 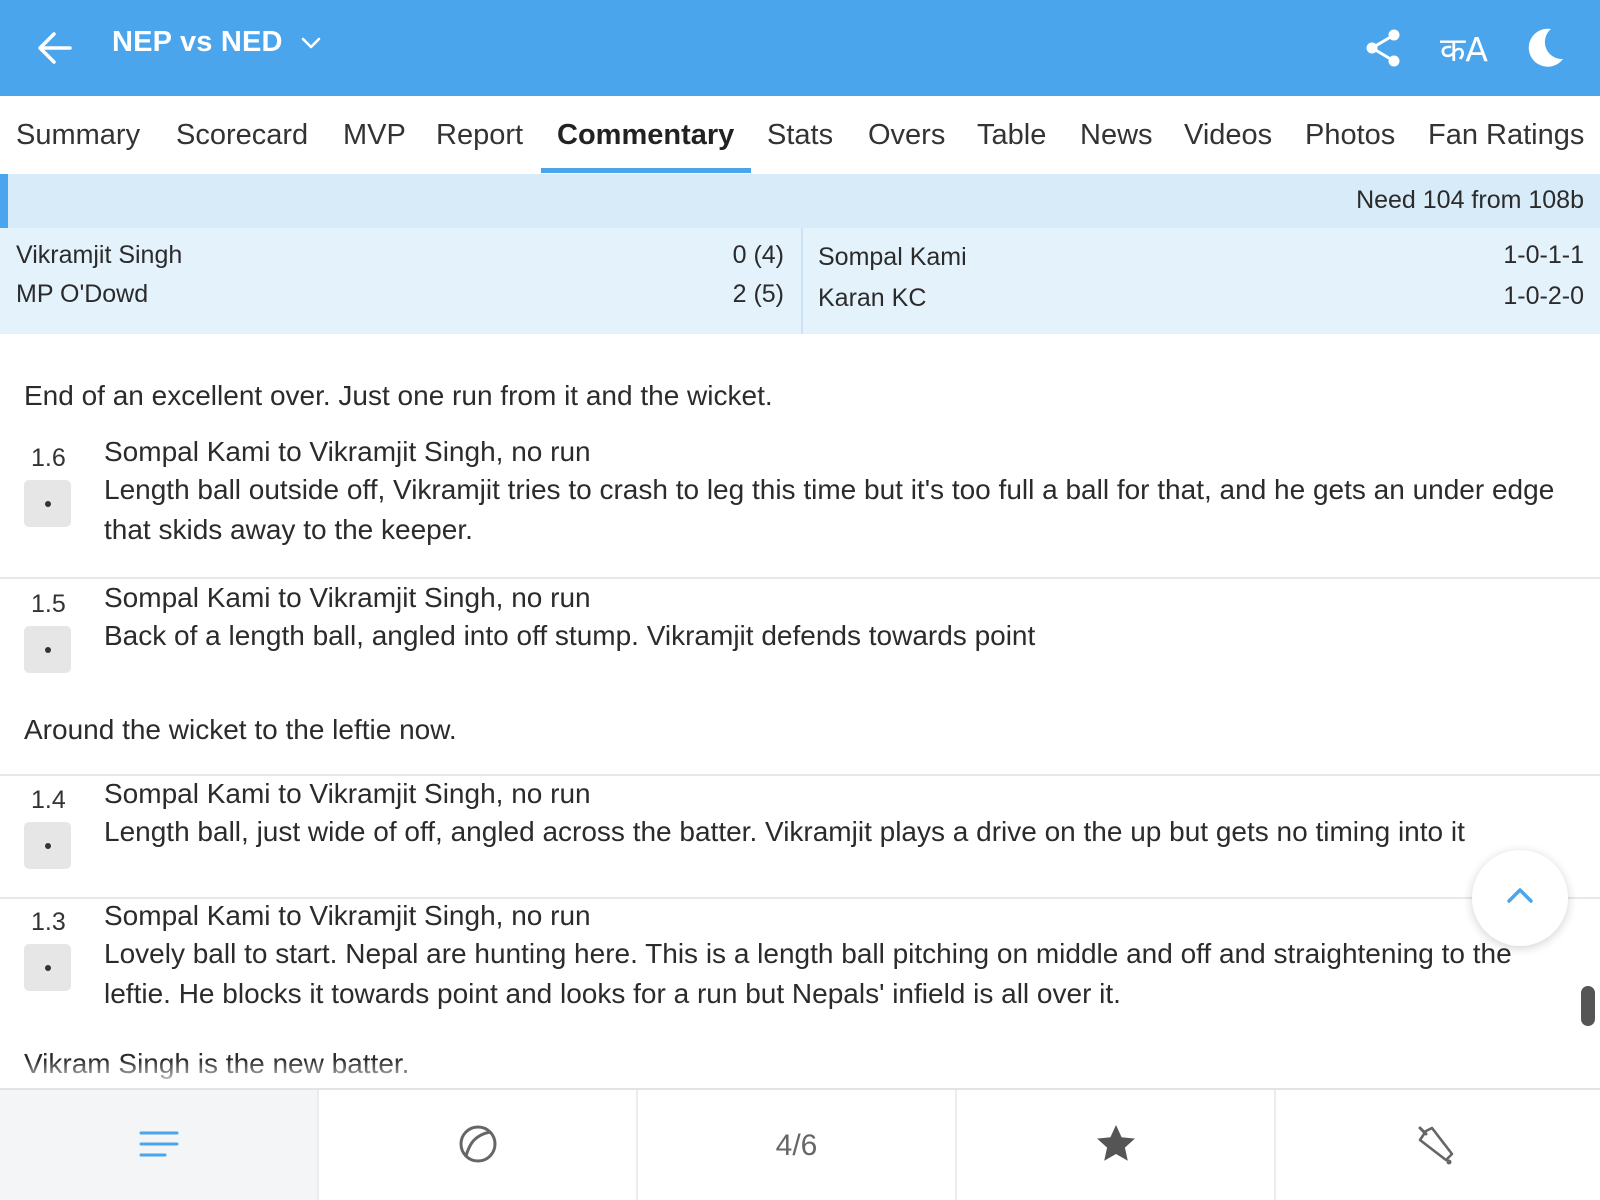 I want to click on nav-batting, so click(x=1435, y=1145).